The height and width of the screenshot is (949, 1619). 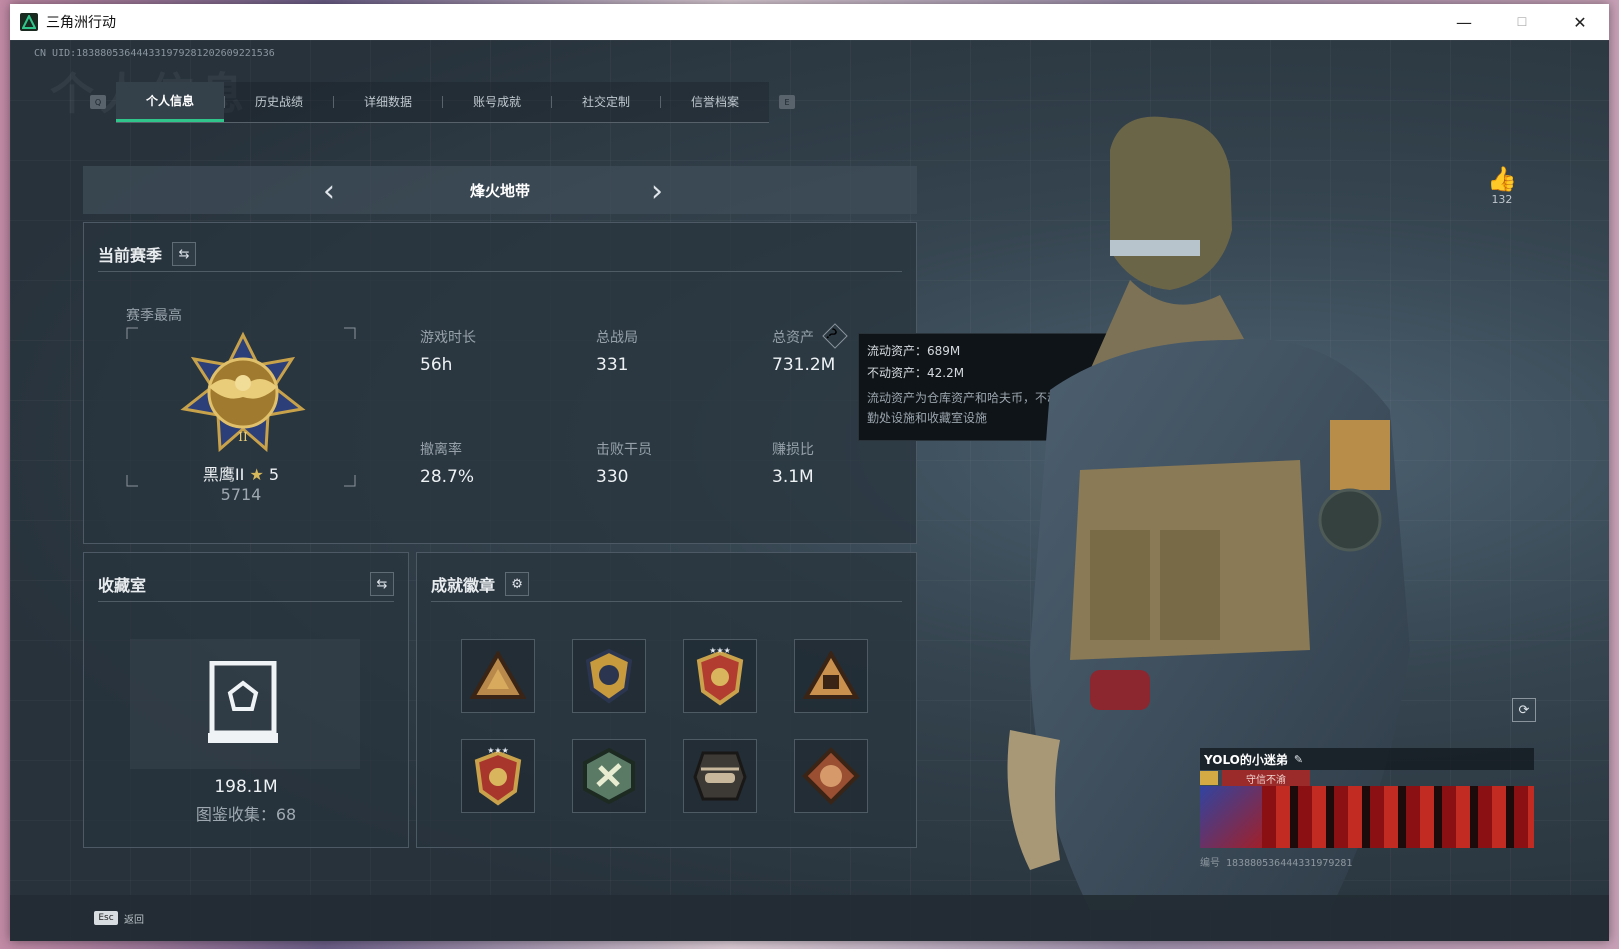 I want to click on triangle-fist-badge-icon, so click(x=831, y=675).